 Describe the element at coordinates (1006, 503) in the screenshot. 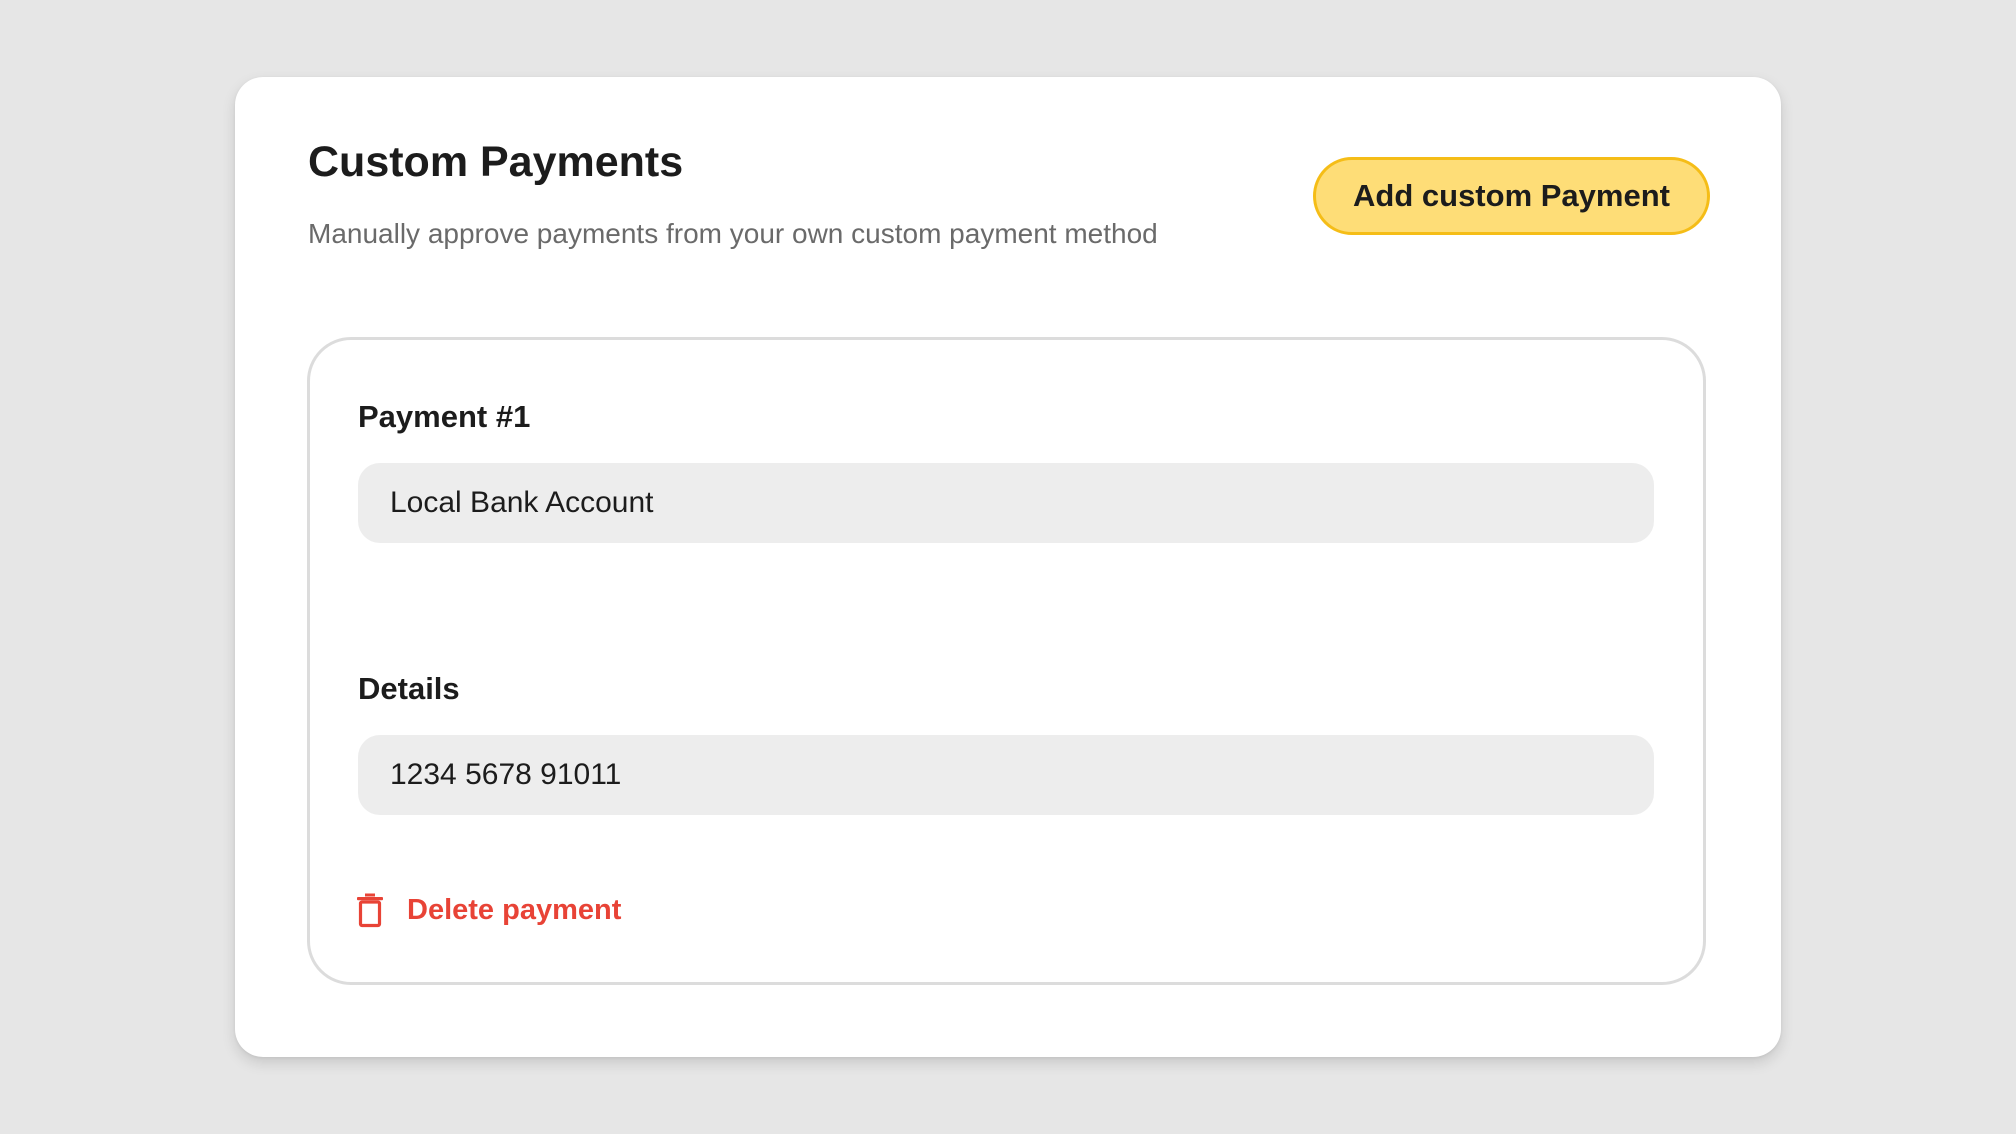

I see `payment-name-input` at that location.